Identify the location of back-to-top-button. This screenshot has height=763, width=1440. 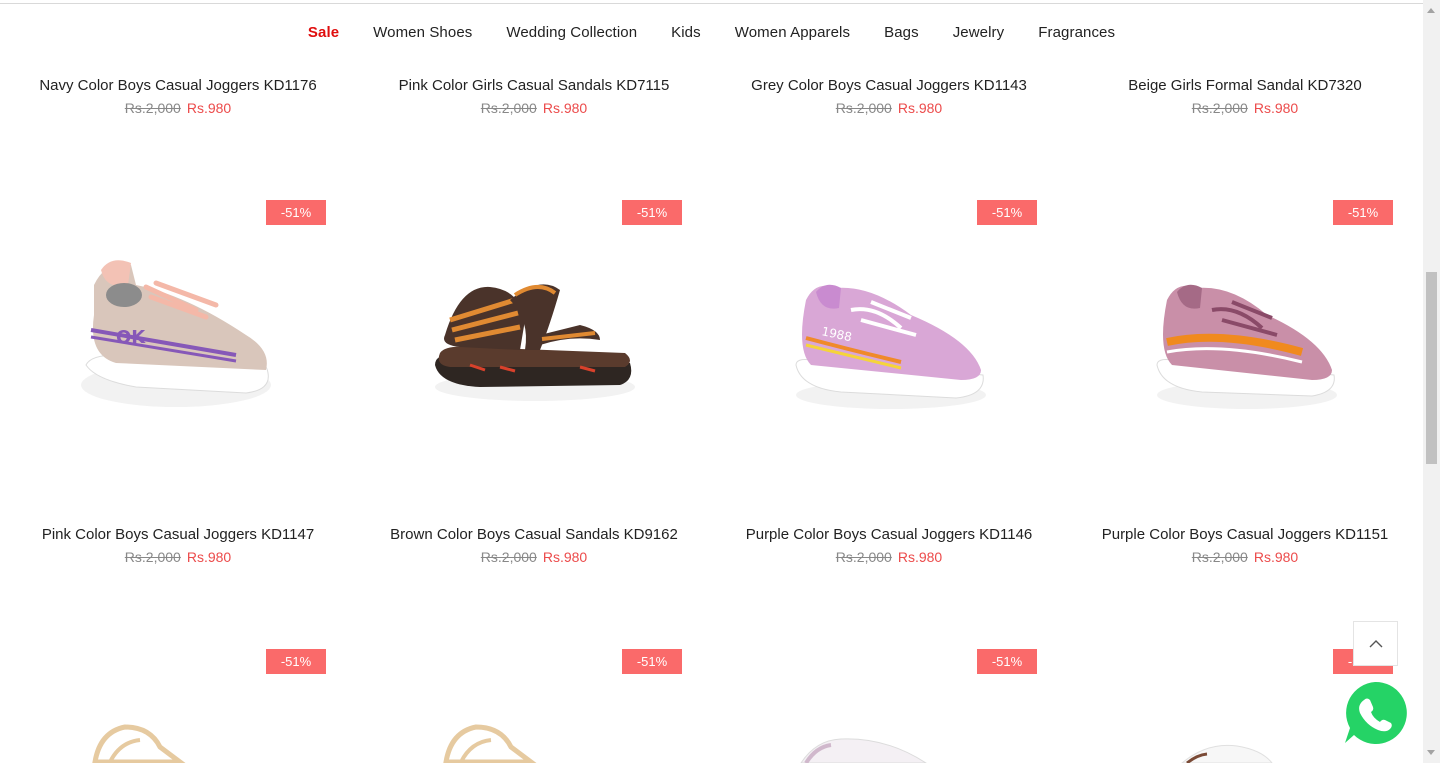
(1375, 643).